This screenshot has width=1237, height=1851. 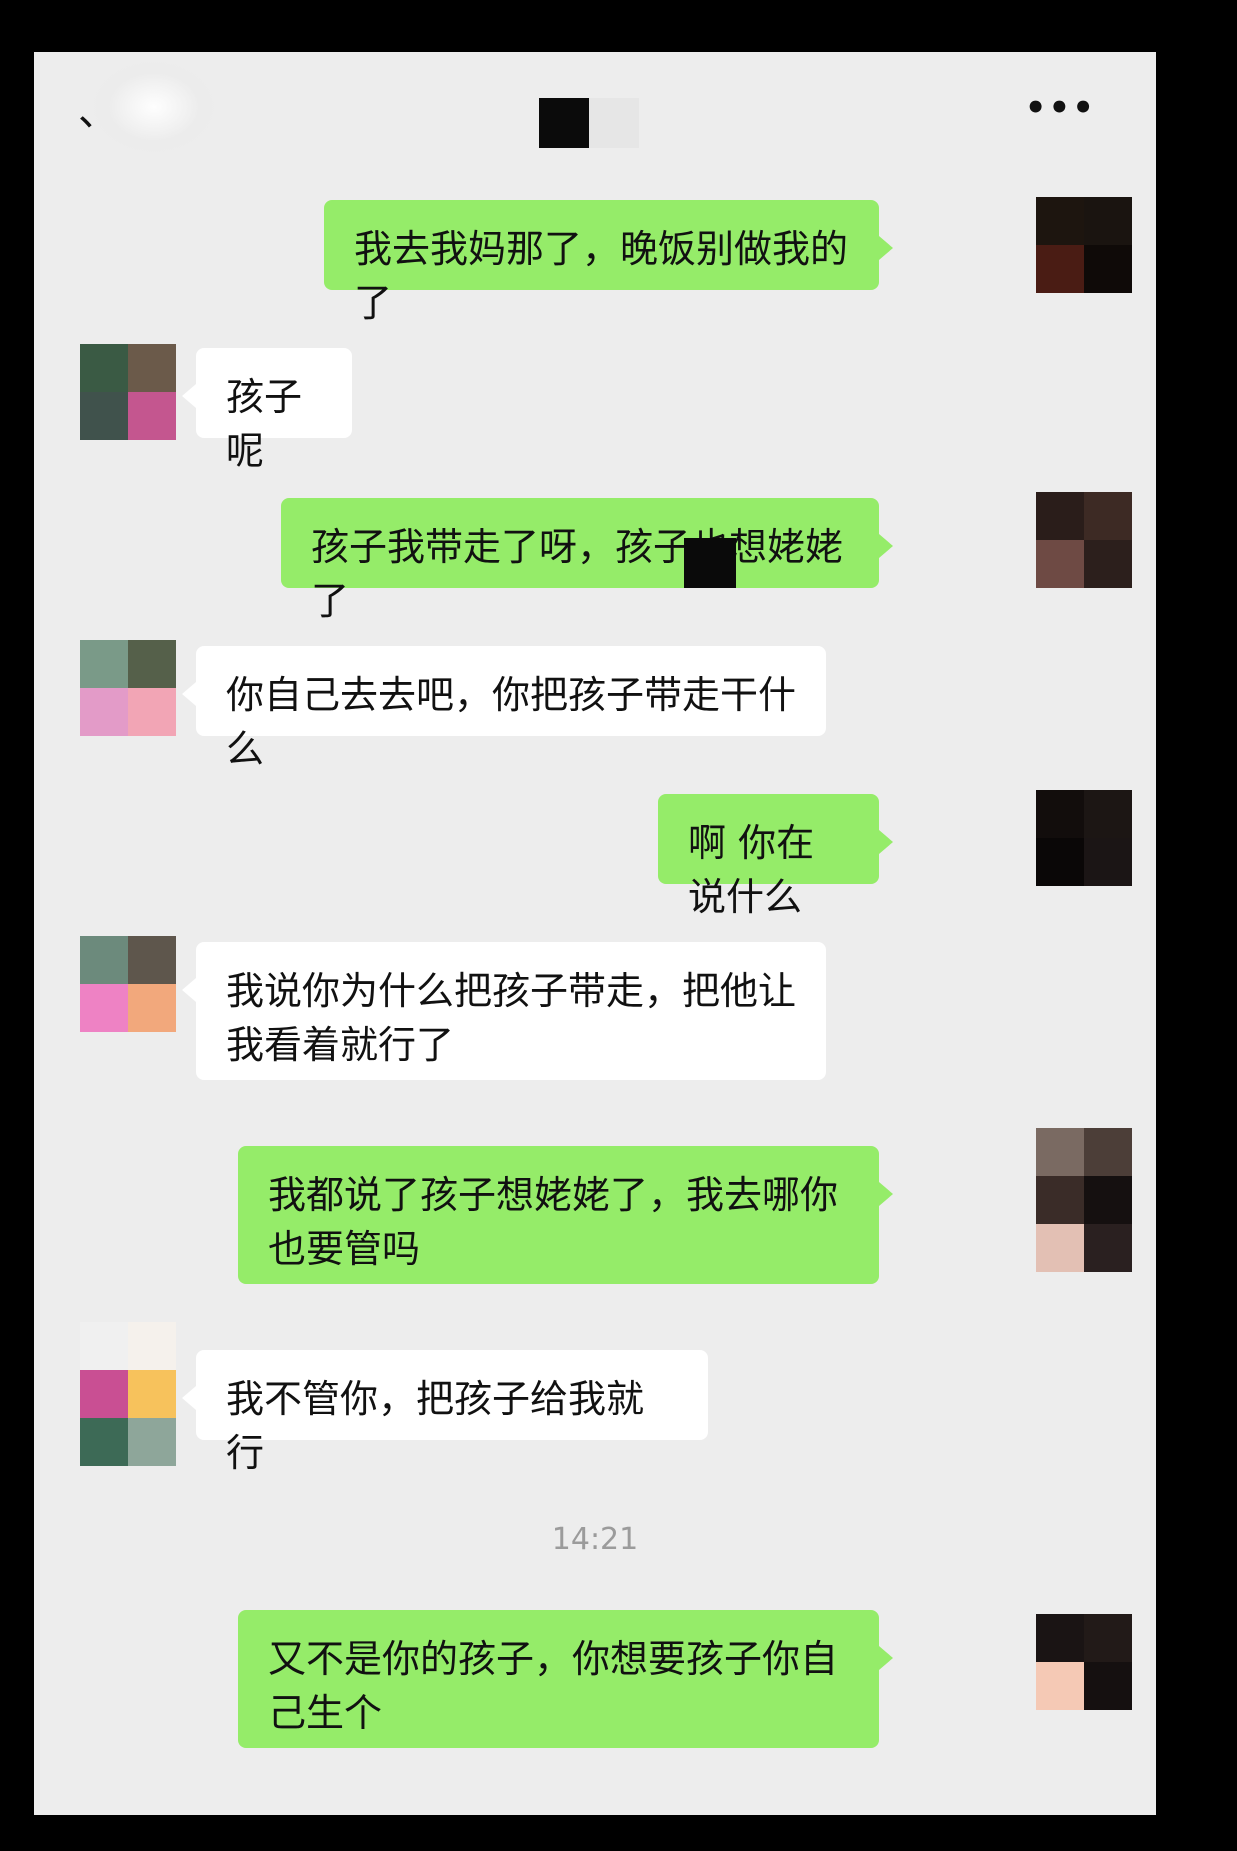 What do you see at coordinates (504, 1011) in the screenshot?
I see `message-bubble-received: 我说你为什么把孩子带走，把他让我看着就行了` at bounding box center [504, 1011].